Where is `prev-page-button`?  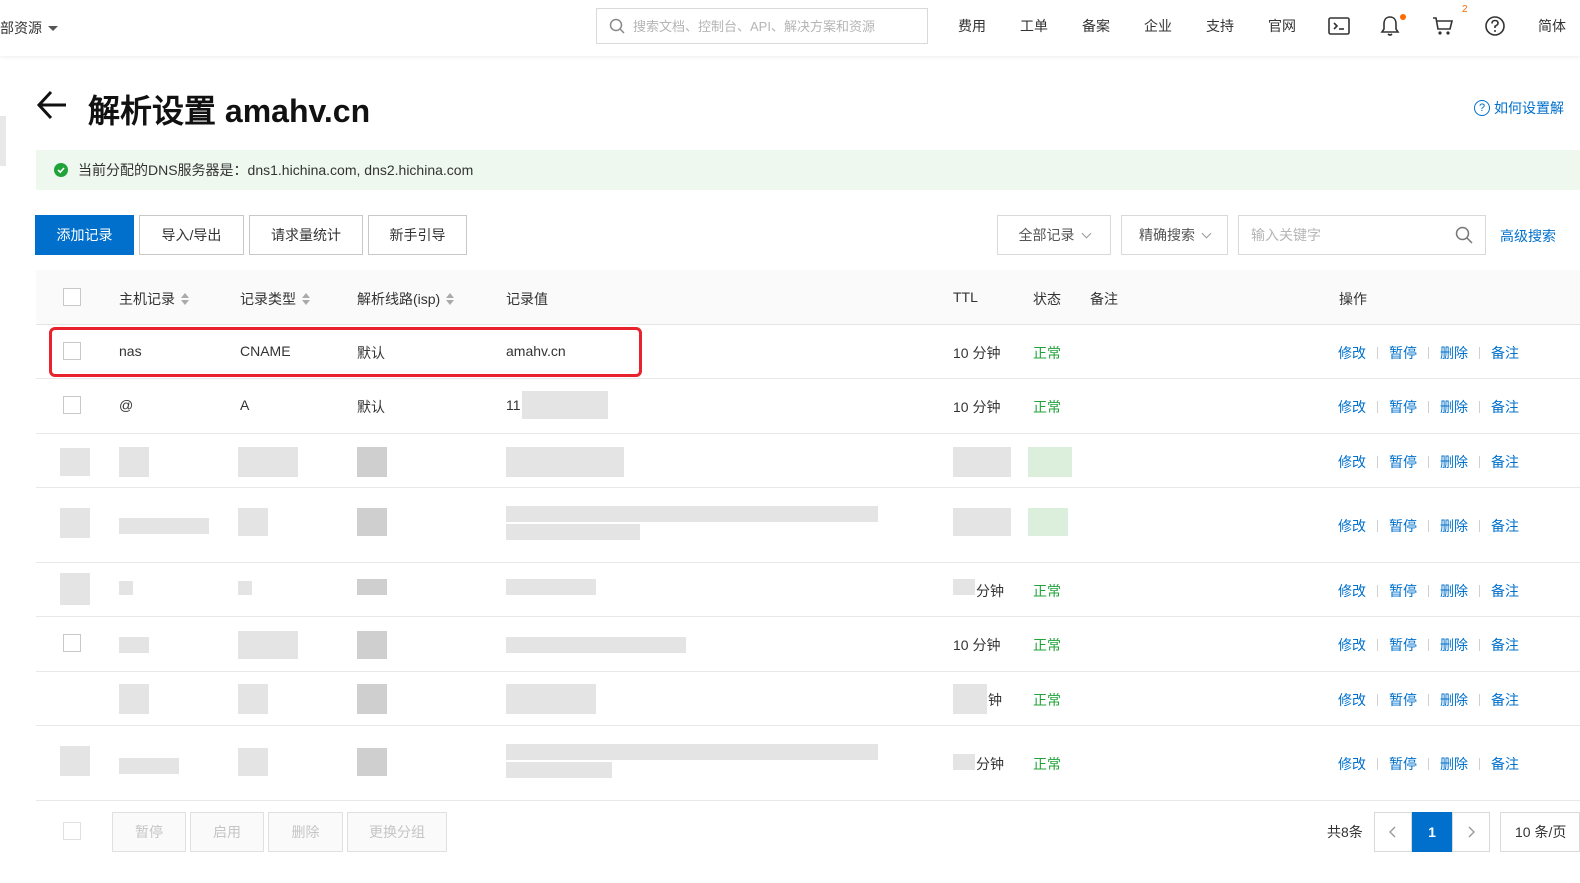
prev-page-button is located at coordinates (1393, 832).